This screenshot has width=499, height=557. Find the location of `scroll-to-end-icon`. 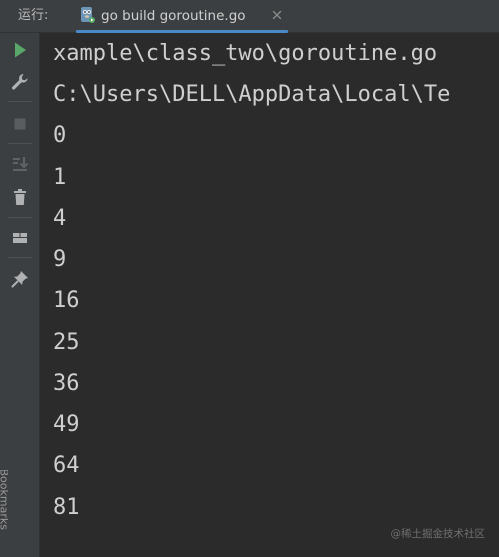

scroll-to-end-icon is located at coordinates (20, 164).